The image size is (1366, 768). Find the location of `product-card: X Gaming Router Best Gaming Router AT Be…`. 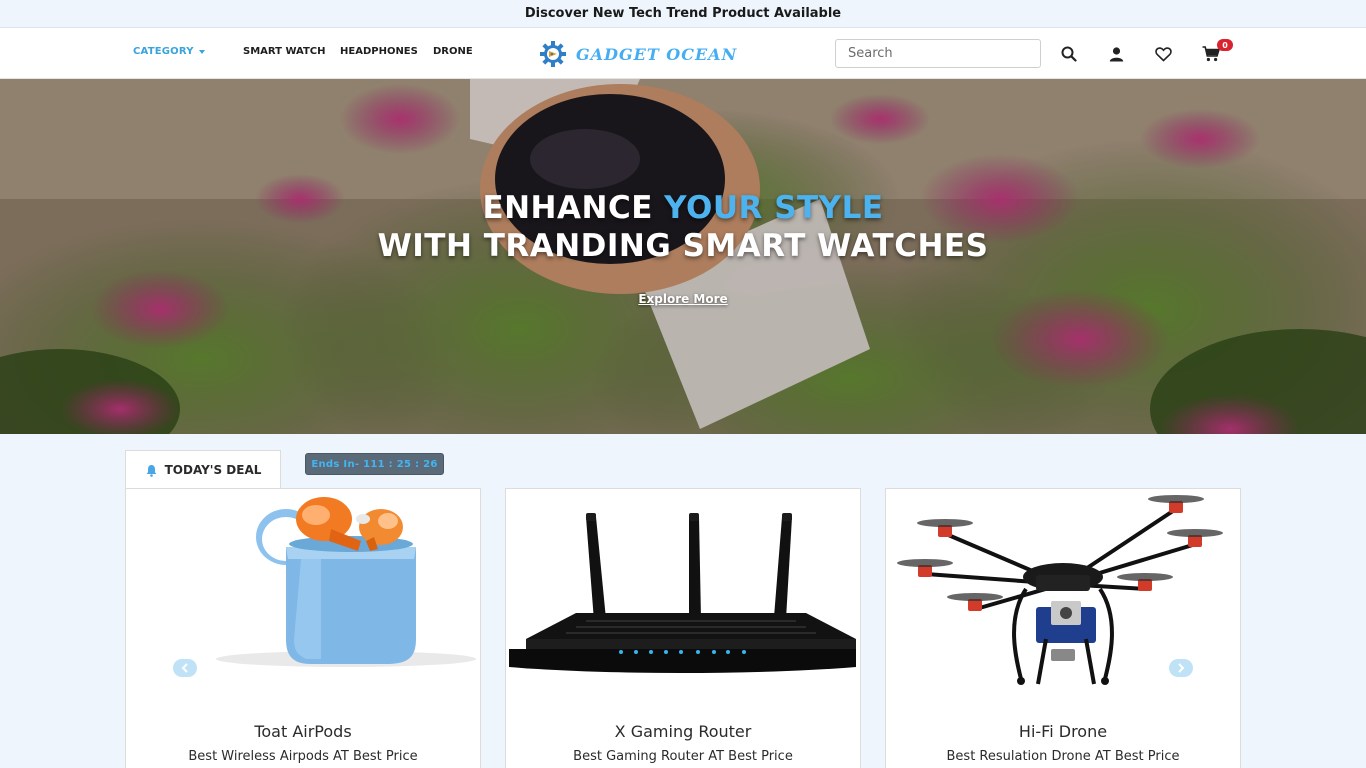

product-card: X Gaming Router Best Gaming Router AT Be… is located at coordinates (683, 628).